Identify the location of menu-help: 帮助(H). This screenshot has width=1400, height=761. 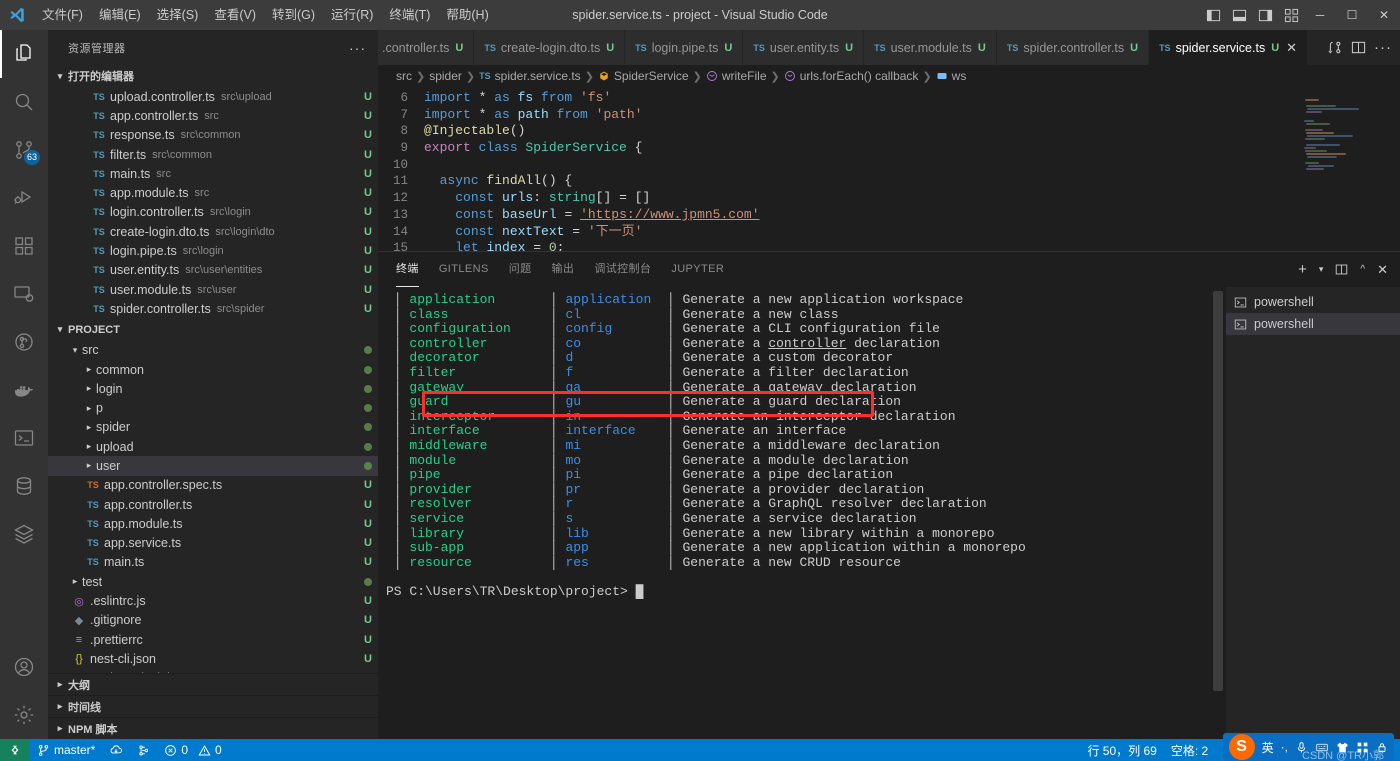
(467, 15).